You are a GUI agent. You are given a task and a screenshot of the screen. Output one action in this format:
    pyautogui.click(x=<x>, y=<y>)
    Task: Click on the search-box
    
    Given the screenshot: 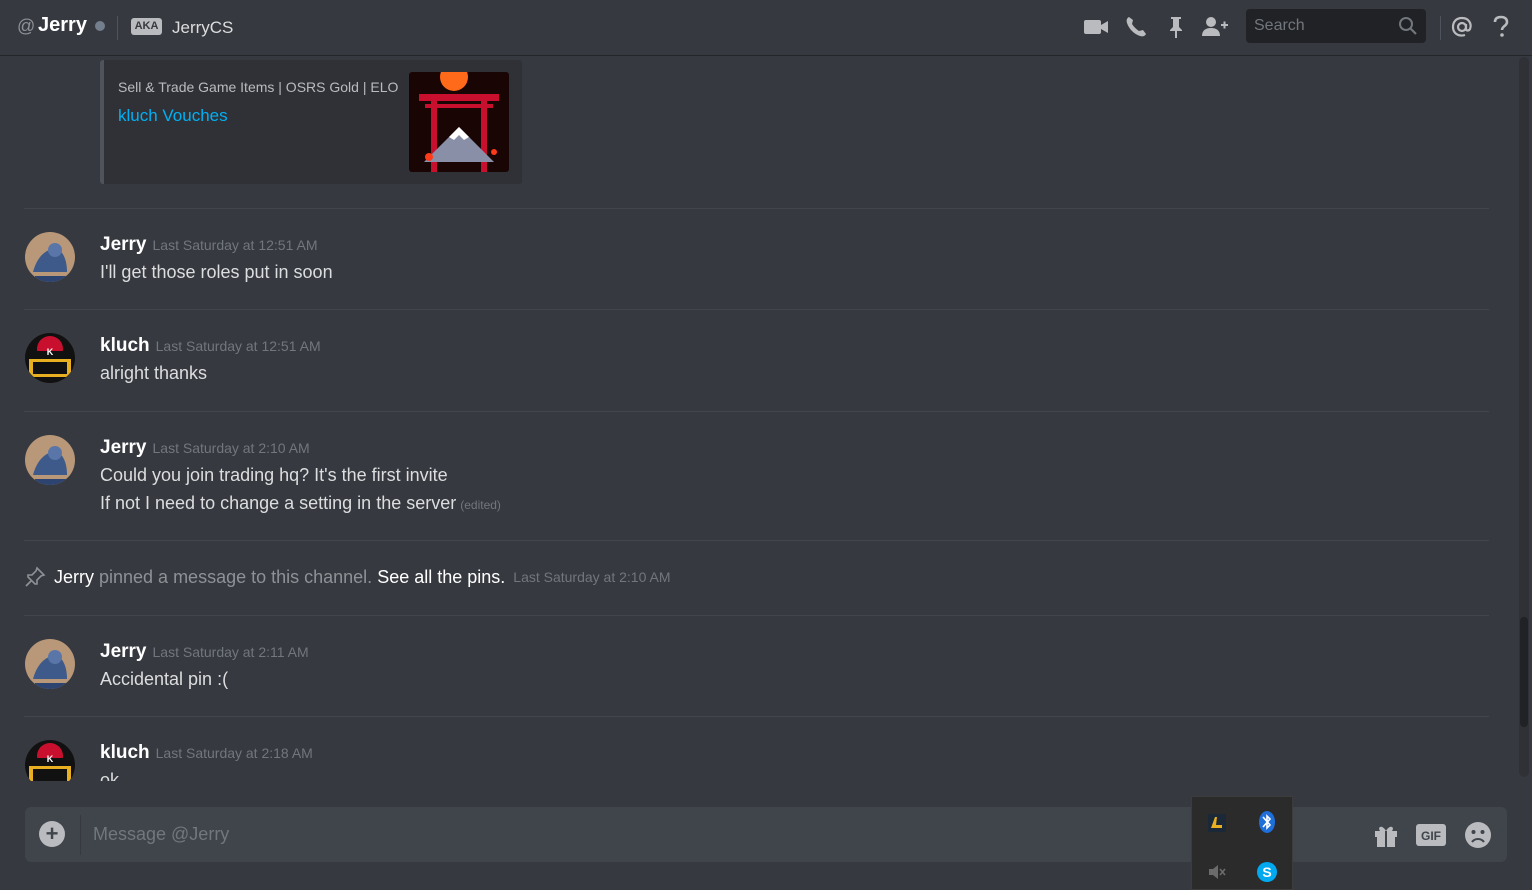 What is the action you would take?
    pyautogui.click(x=1336, y=26)
    